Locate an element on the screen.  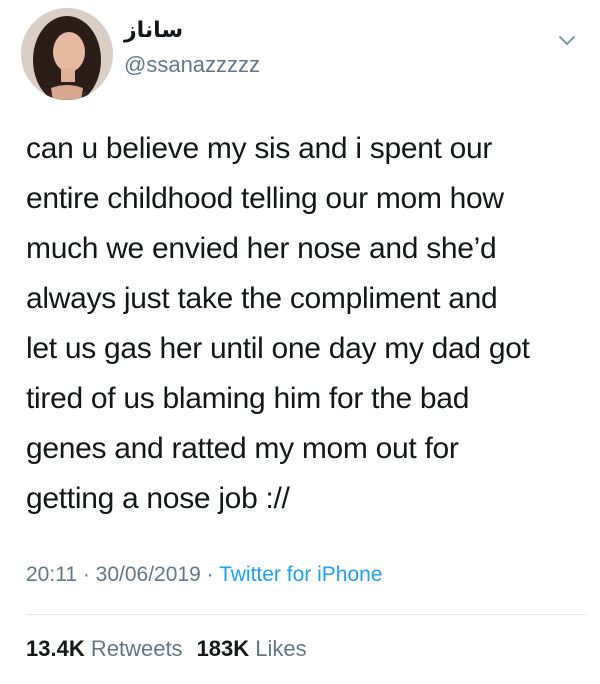
avatar is located at coordinates (67, 54).